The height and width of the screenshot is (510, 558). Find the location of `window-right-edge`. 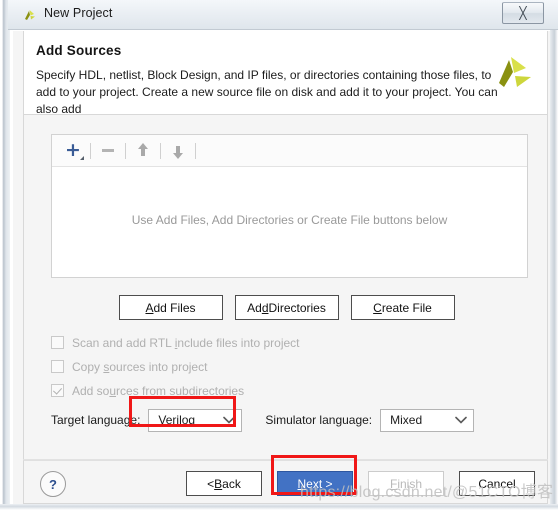

window-right-edge is located at coordinates (554, 255).